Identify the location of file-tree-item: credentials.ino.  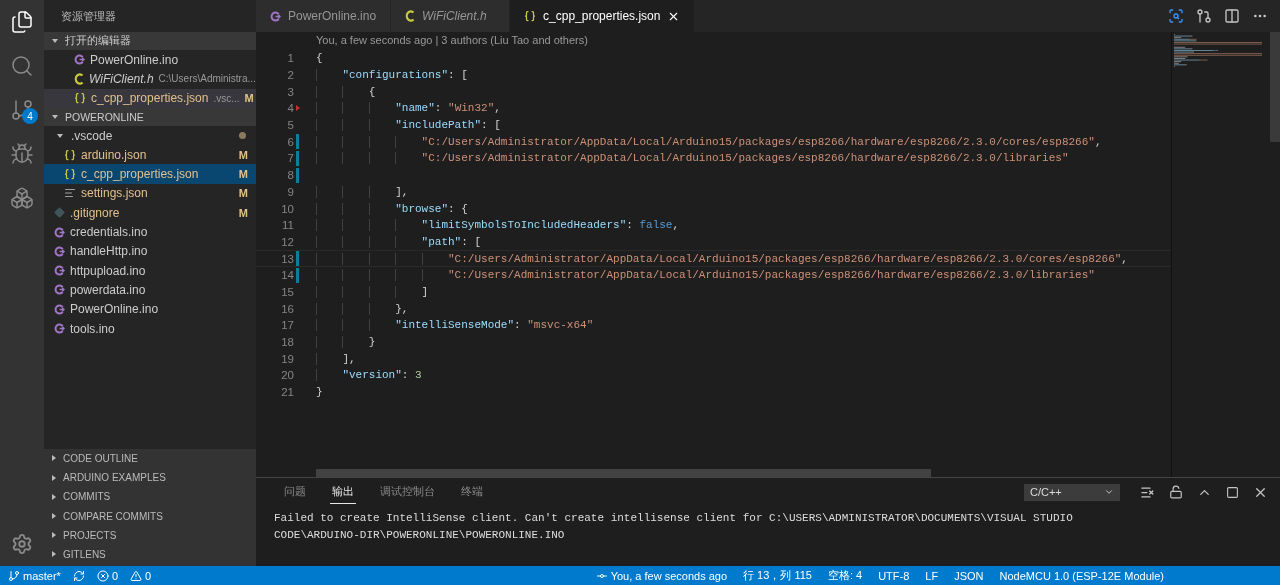
(150, 232).